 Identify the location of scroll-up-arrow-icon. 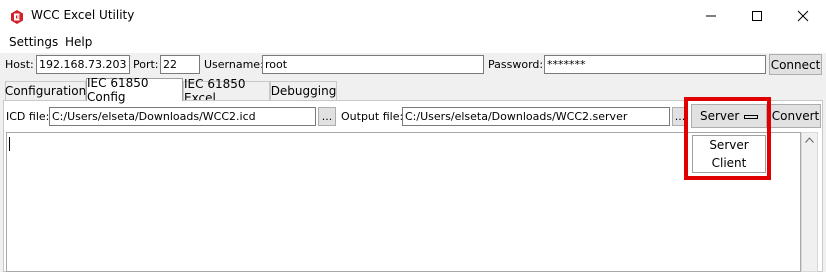
(809, 140).